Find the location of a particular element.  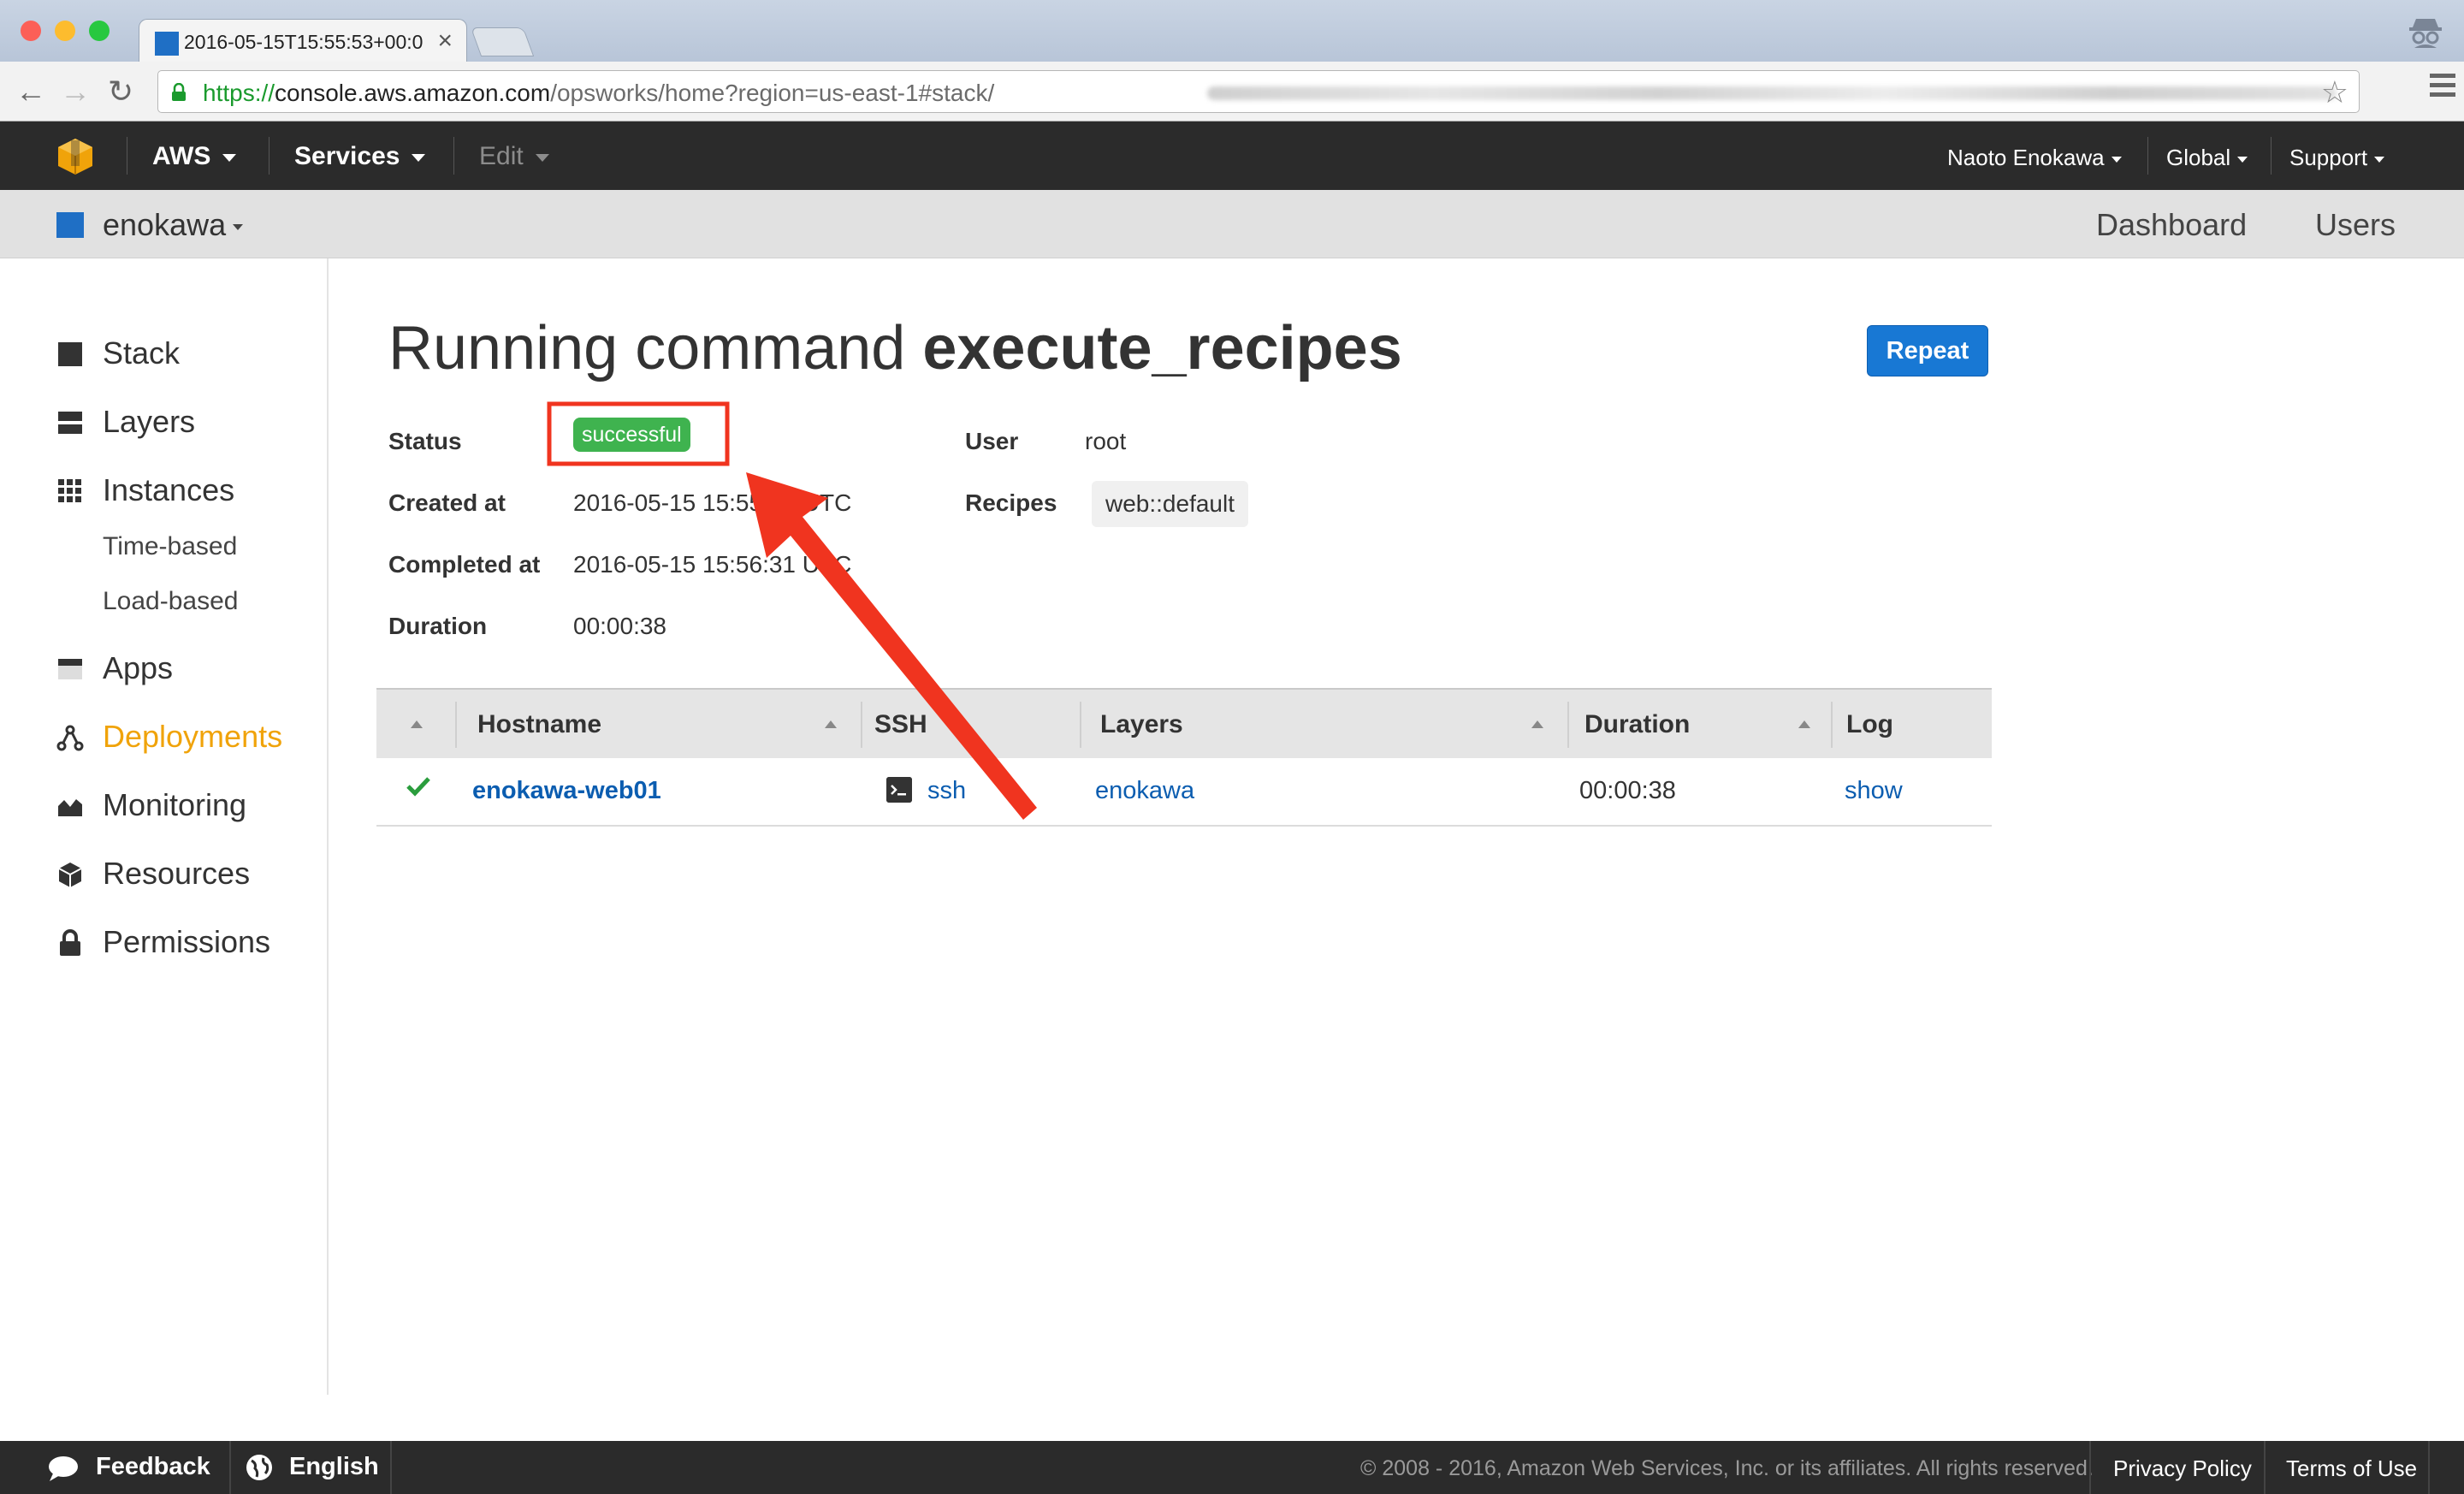

globe-icon is located at coordinates (259, 1468).